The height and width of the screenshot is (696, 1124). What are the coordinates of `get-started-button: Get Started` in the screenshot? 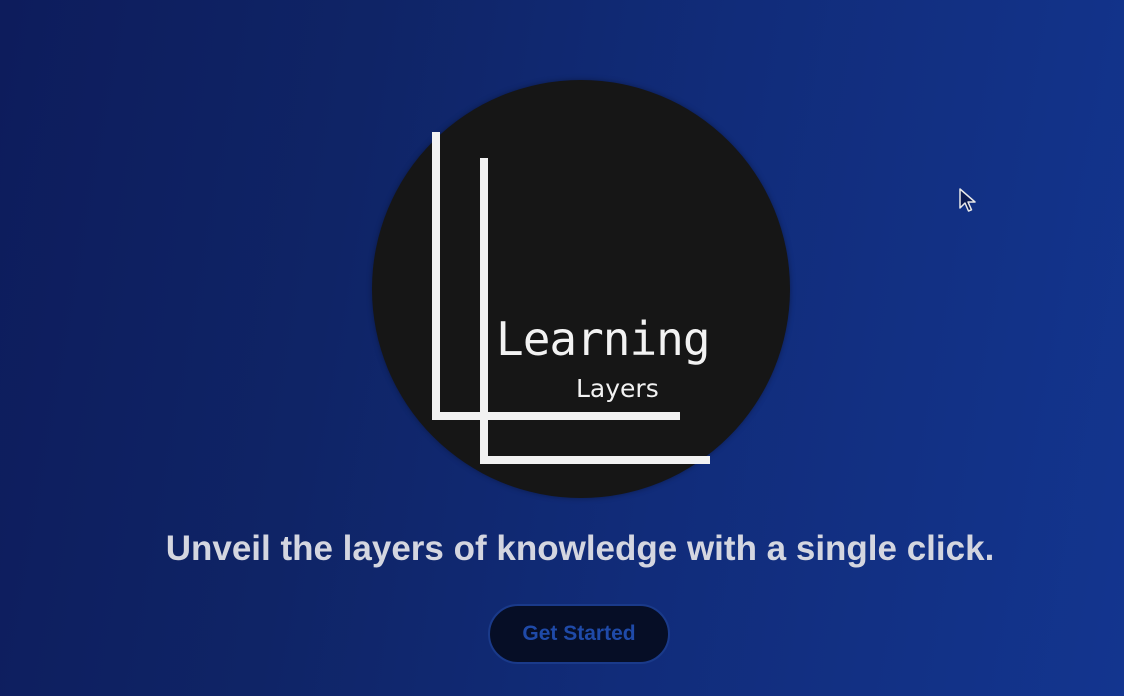 It's located at (579, 634).